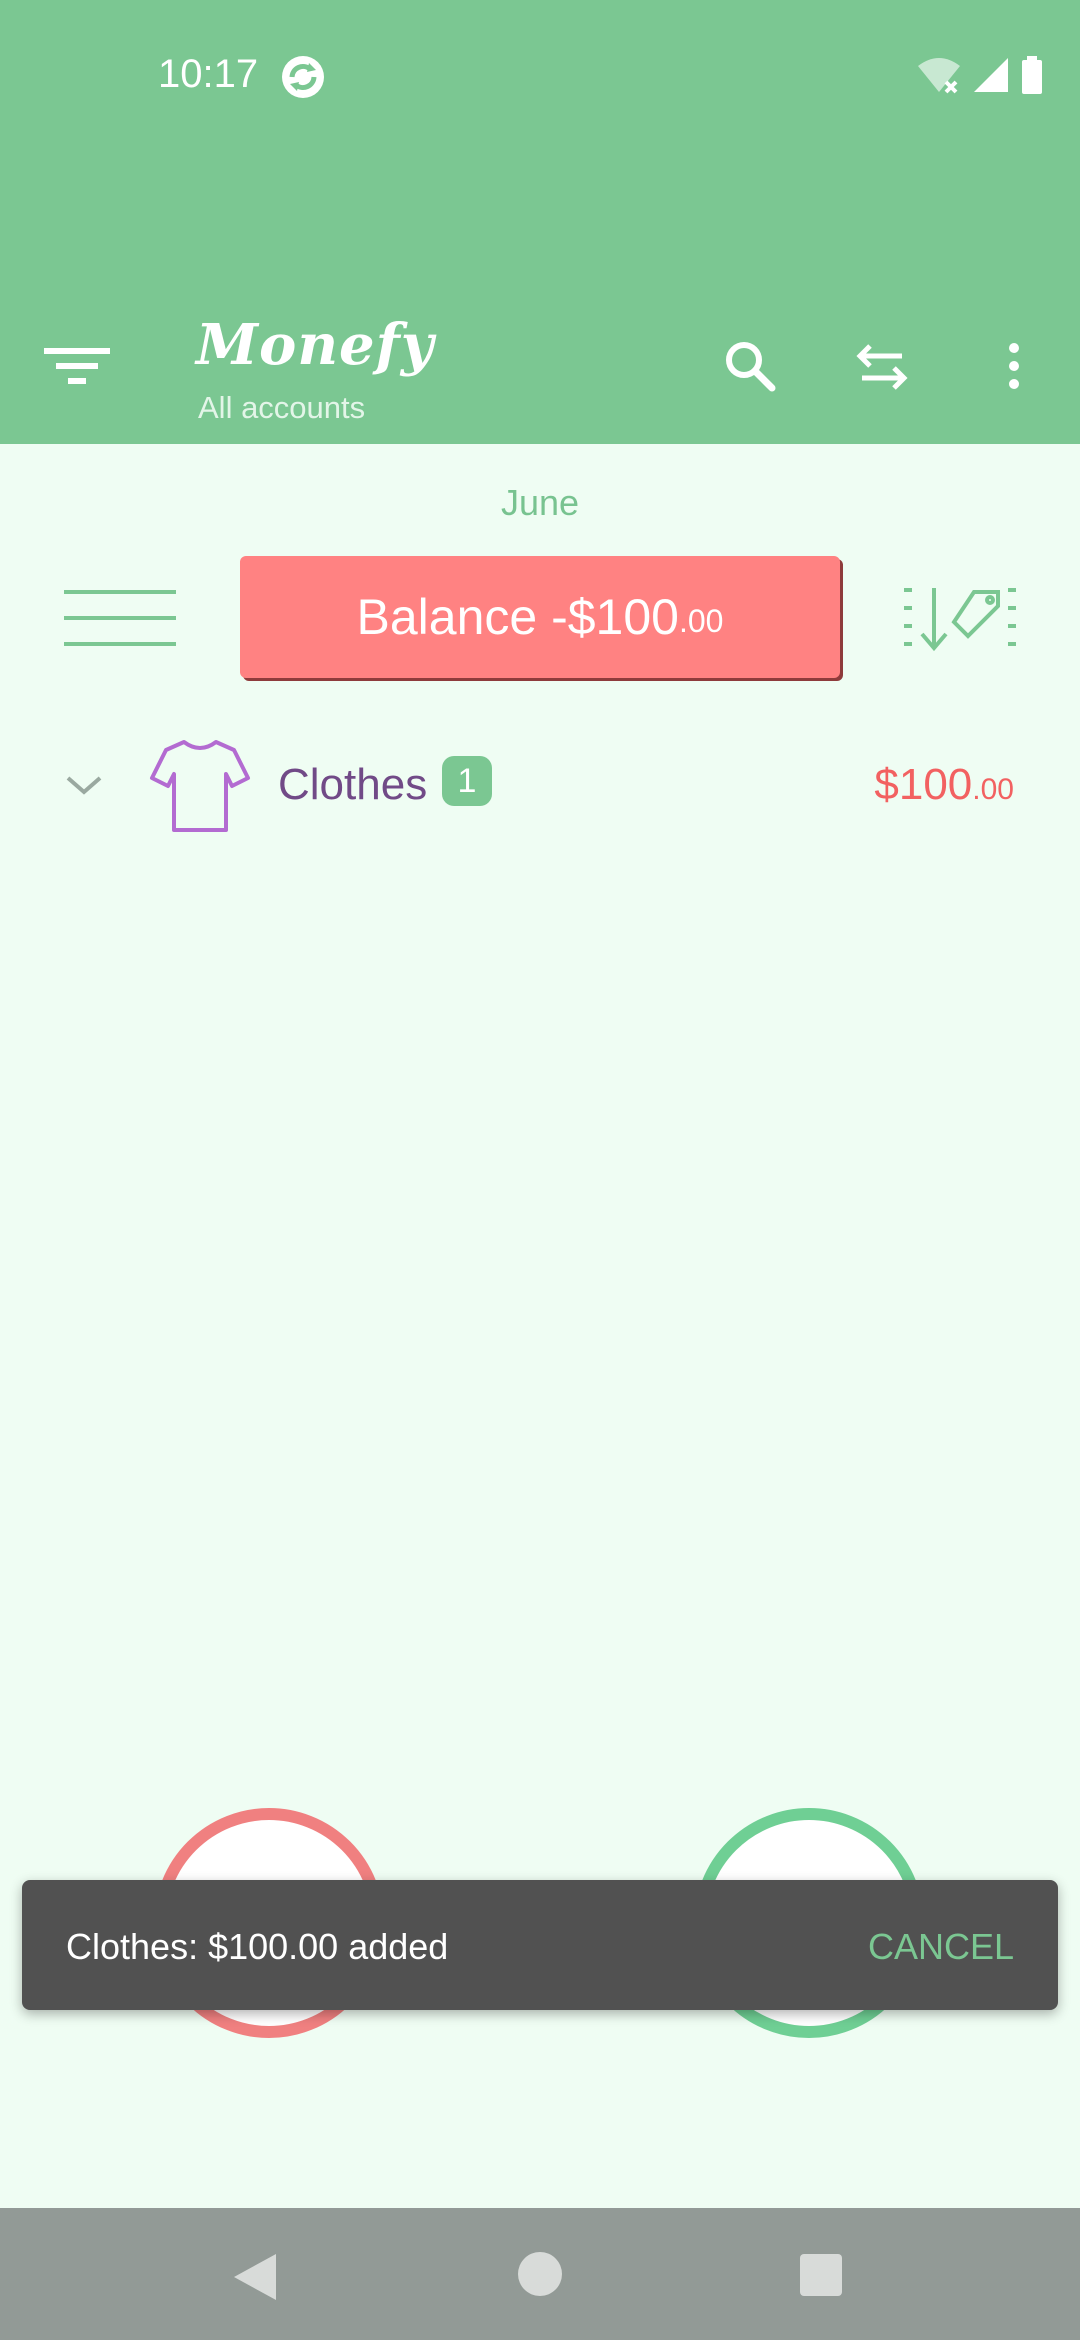 This screenshot has height=2340, width=1080. I want to click on back-icon, so click(255, 2277).